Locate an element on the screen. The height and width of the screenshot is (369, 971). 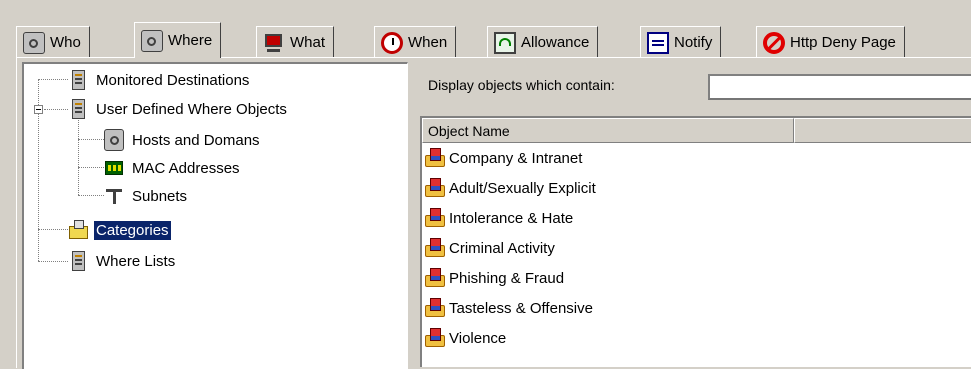
notify-icon is located at coordinates (658, 42).